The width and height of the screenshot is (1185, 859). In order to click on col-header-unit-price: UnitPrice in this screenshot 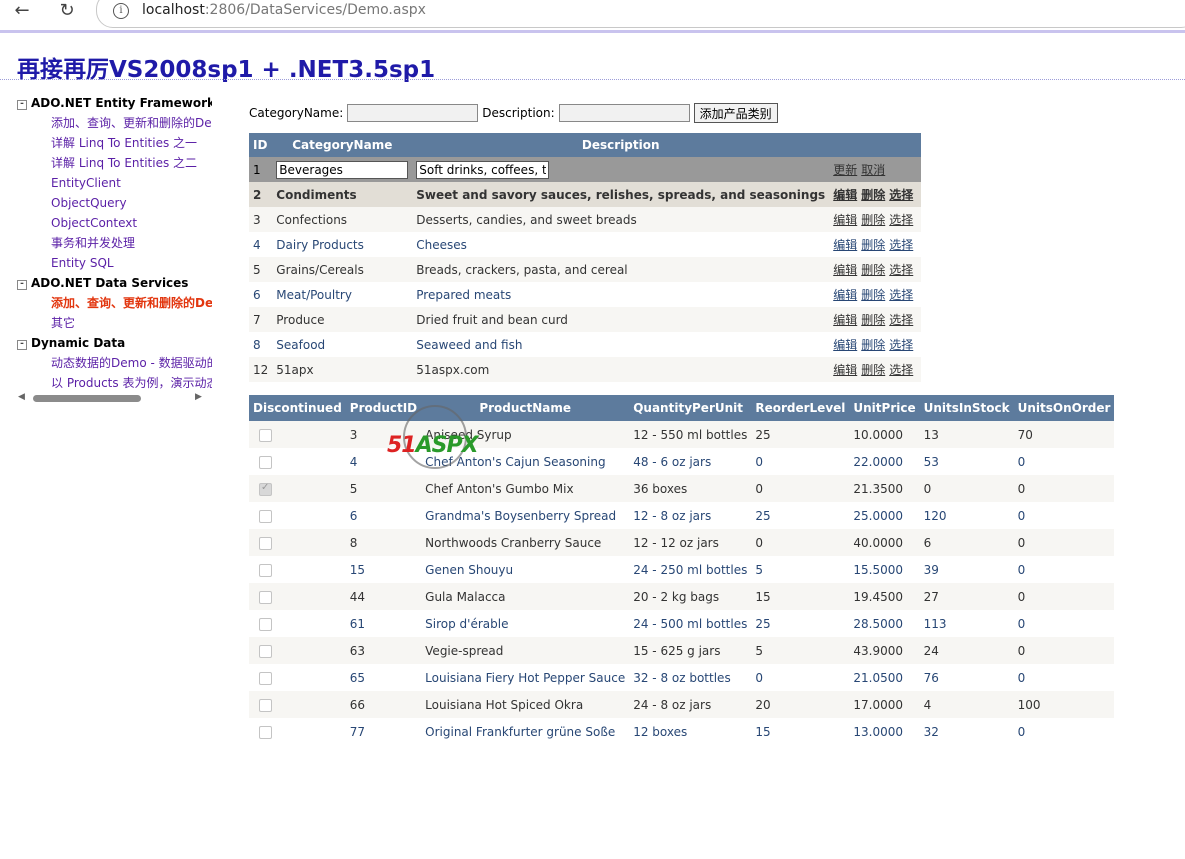, I will do `click(884, 408)`.